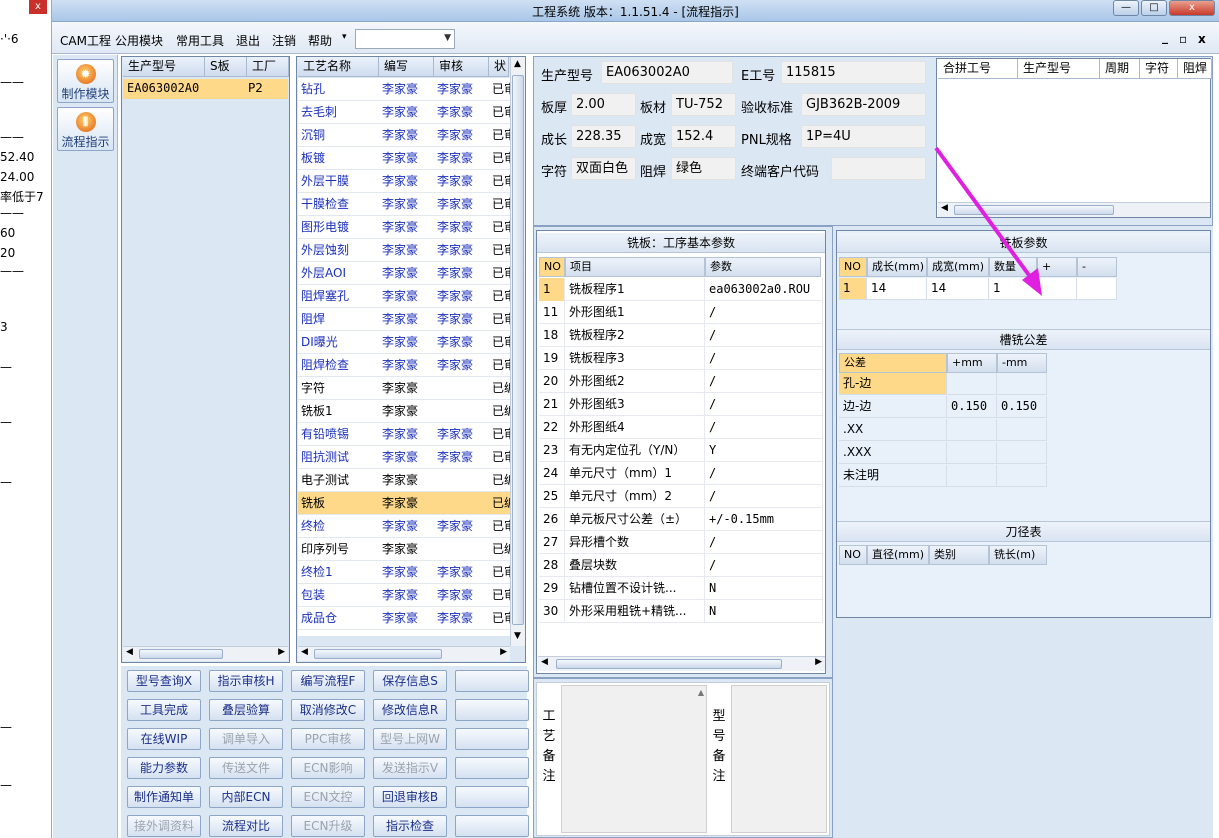  What do you see at coordinates (404, 273) in the screenshot?
I see `table-row: 外层AOI 李家豪 李家豪 已审` at bounding box center [404, 273].